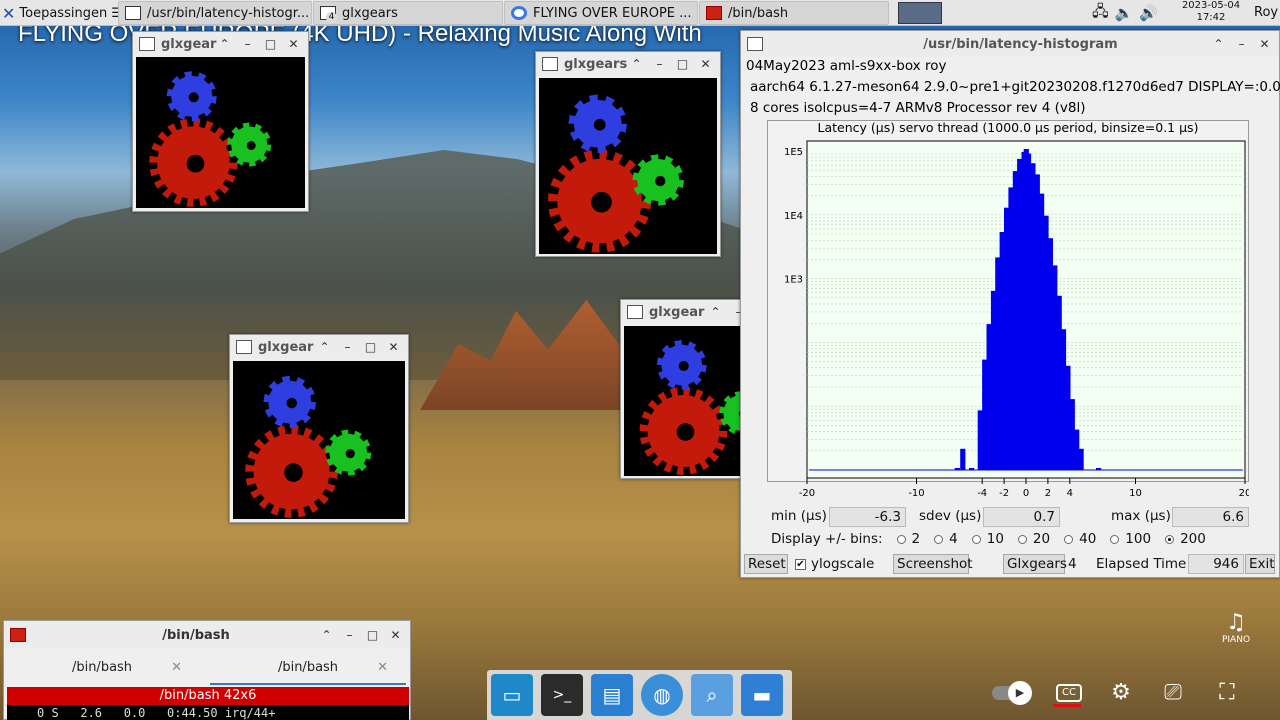 This screenshot has width=1280, height=720. Describe the element at coordinates (1260, 564) in the screenshot. I see `exit-button: Exit` at that location.